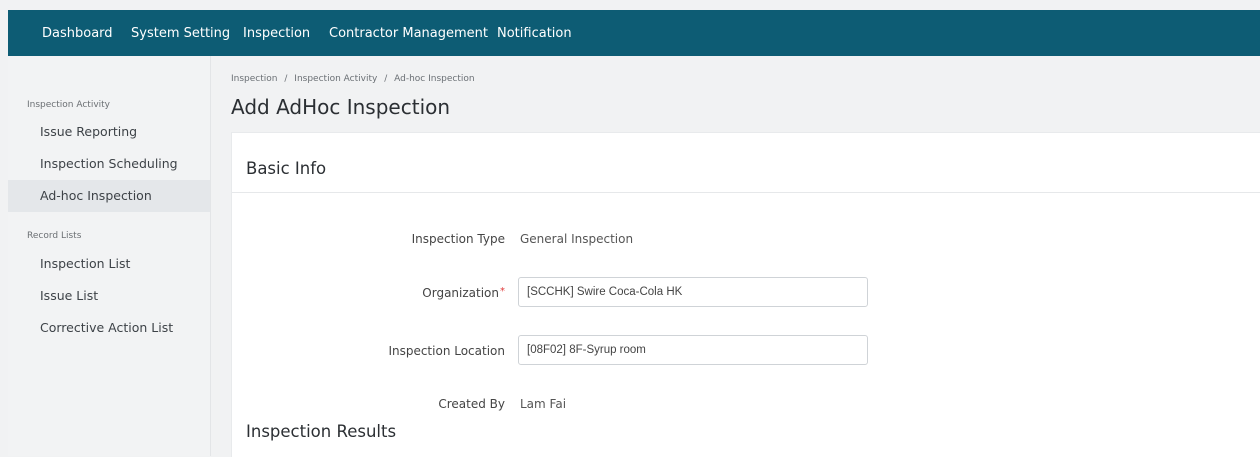 This screenshot has width=1260, height=457. What do you see at coordinates (693, 350) in the screenshot?
I see `inspection-location-field` at bounding box center [693, 350].